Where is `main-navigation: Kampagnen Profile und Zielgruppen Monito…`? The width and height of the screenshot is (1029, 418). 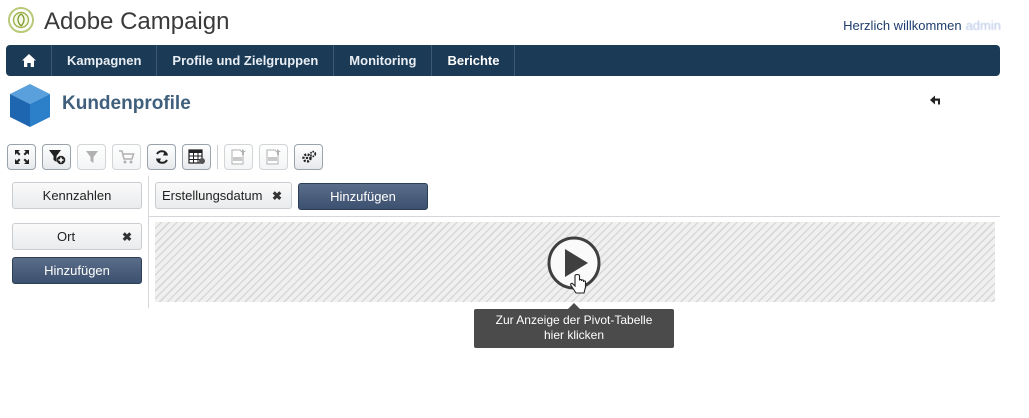
main-navigation: Kampagnen Profile und Zielgruppen Monito… is located at coordinates (503, 60).